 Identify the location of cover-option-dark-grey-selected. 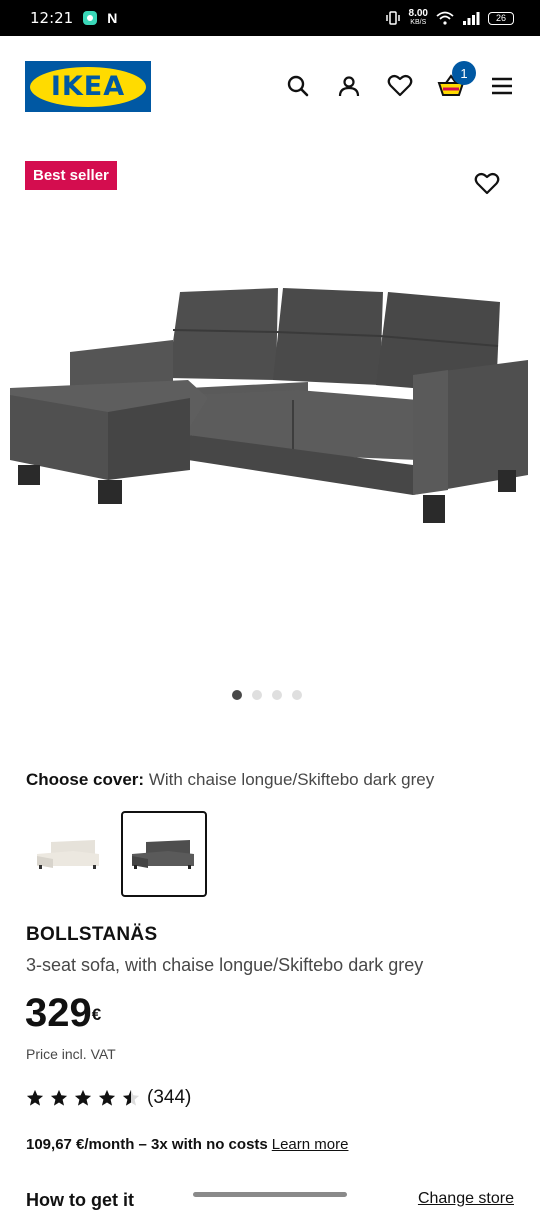
(164, 854).